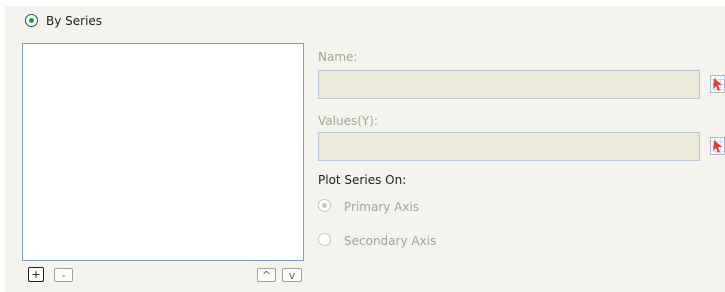 The image size is (725, 292). Describe the element at coordinates (324, 239) in the screenshot. I see `secondary-axis-radio` at that location.